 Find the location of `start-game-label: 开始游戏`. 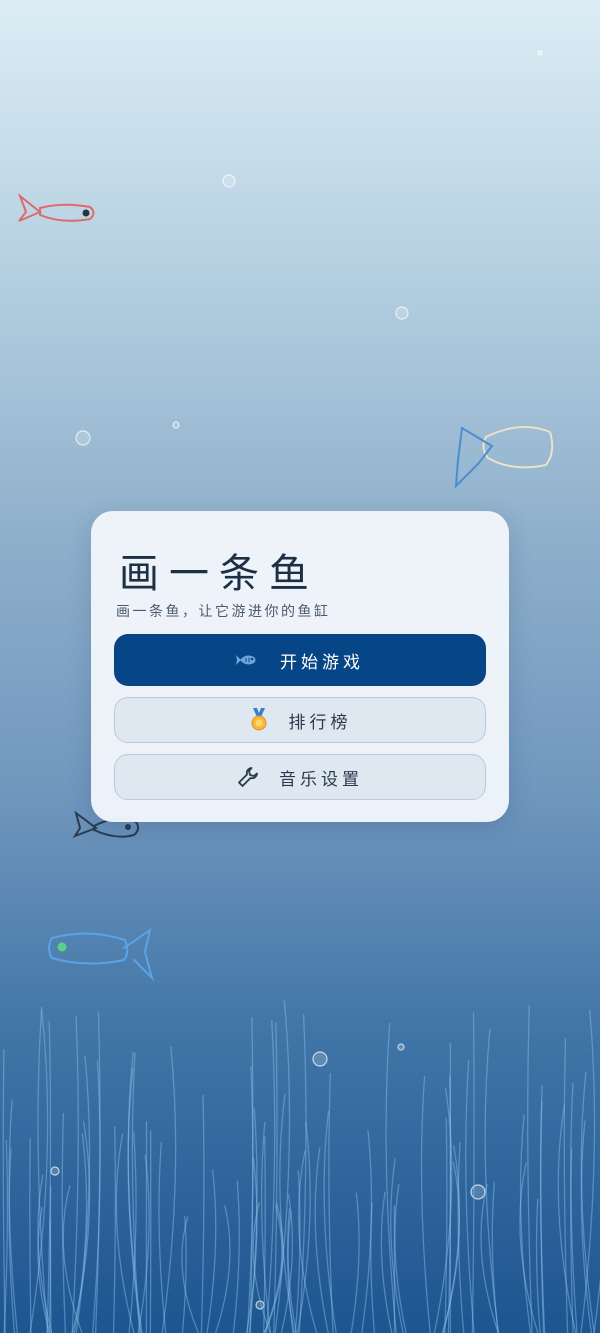

start-game-label: 开始游戏 is located at coordinates (322, 662).